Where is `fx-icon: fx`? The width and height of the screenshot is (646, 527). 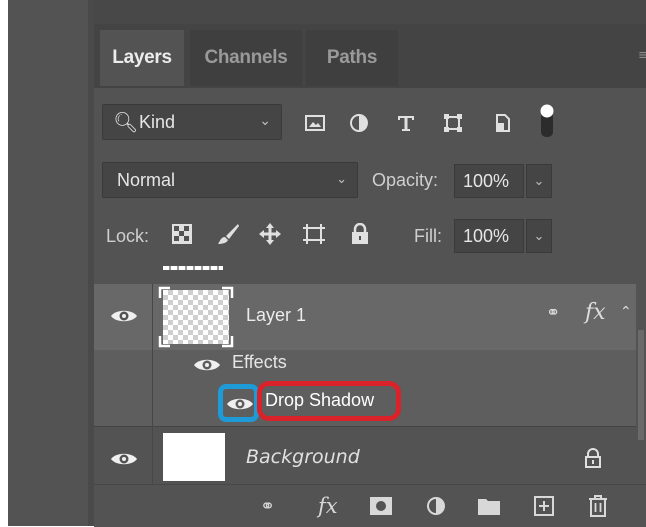 fx-icon: fx is located at coordinates (595, 312).